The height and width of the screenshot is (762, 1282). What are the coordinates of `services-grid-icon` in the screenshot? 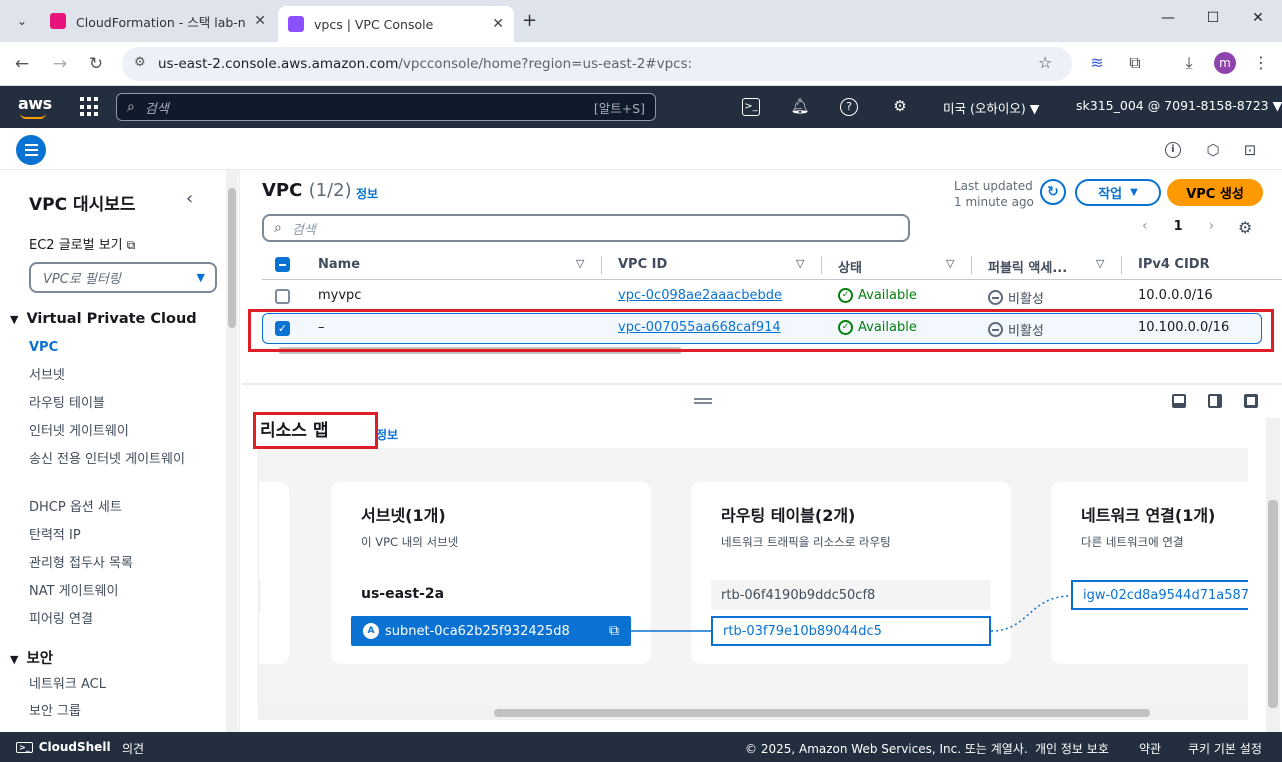 It's located at (90, 107).